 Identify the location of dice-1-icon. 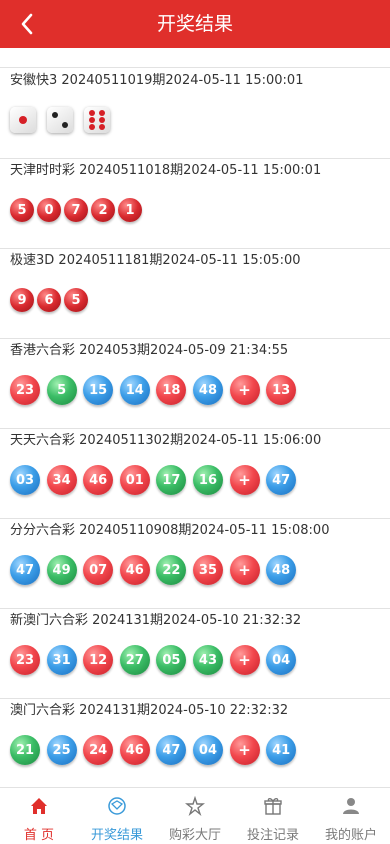
(23, 120).